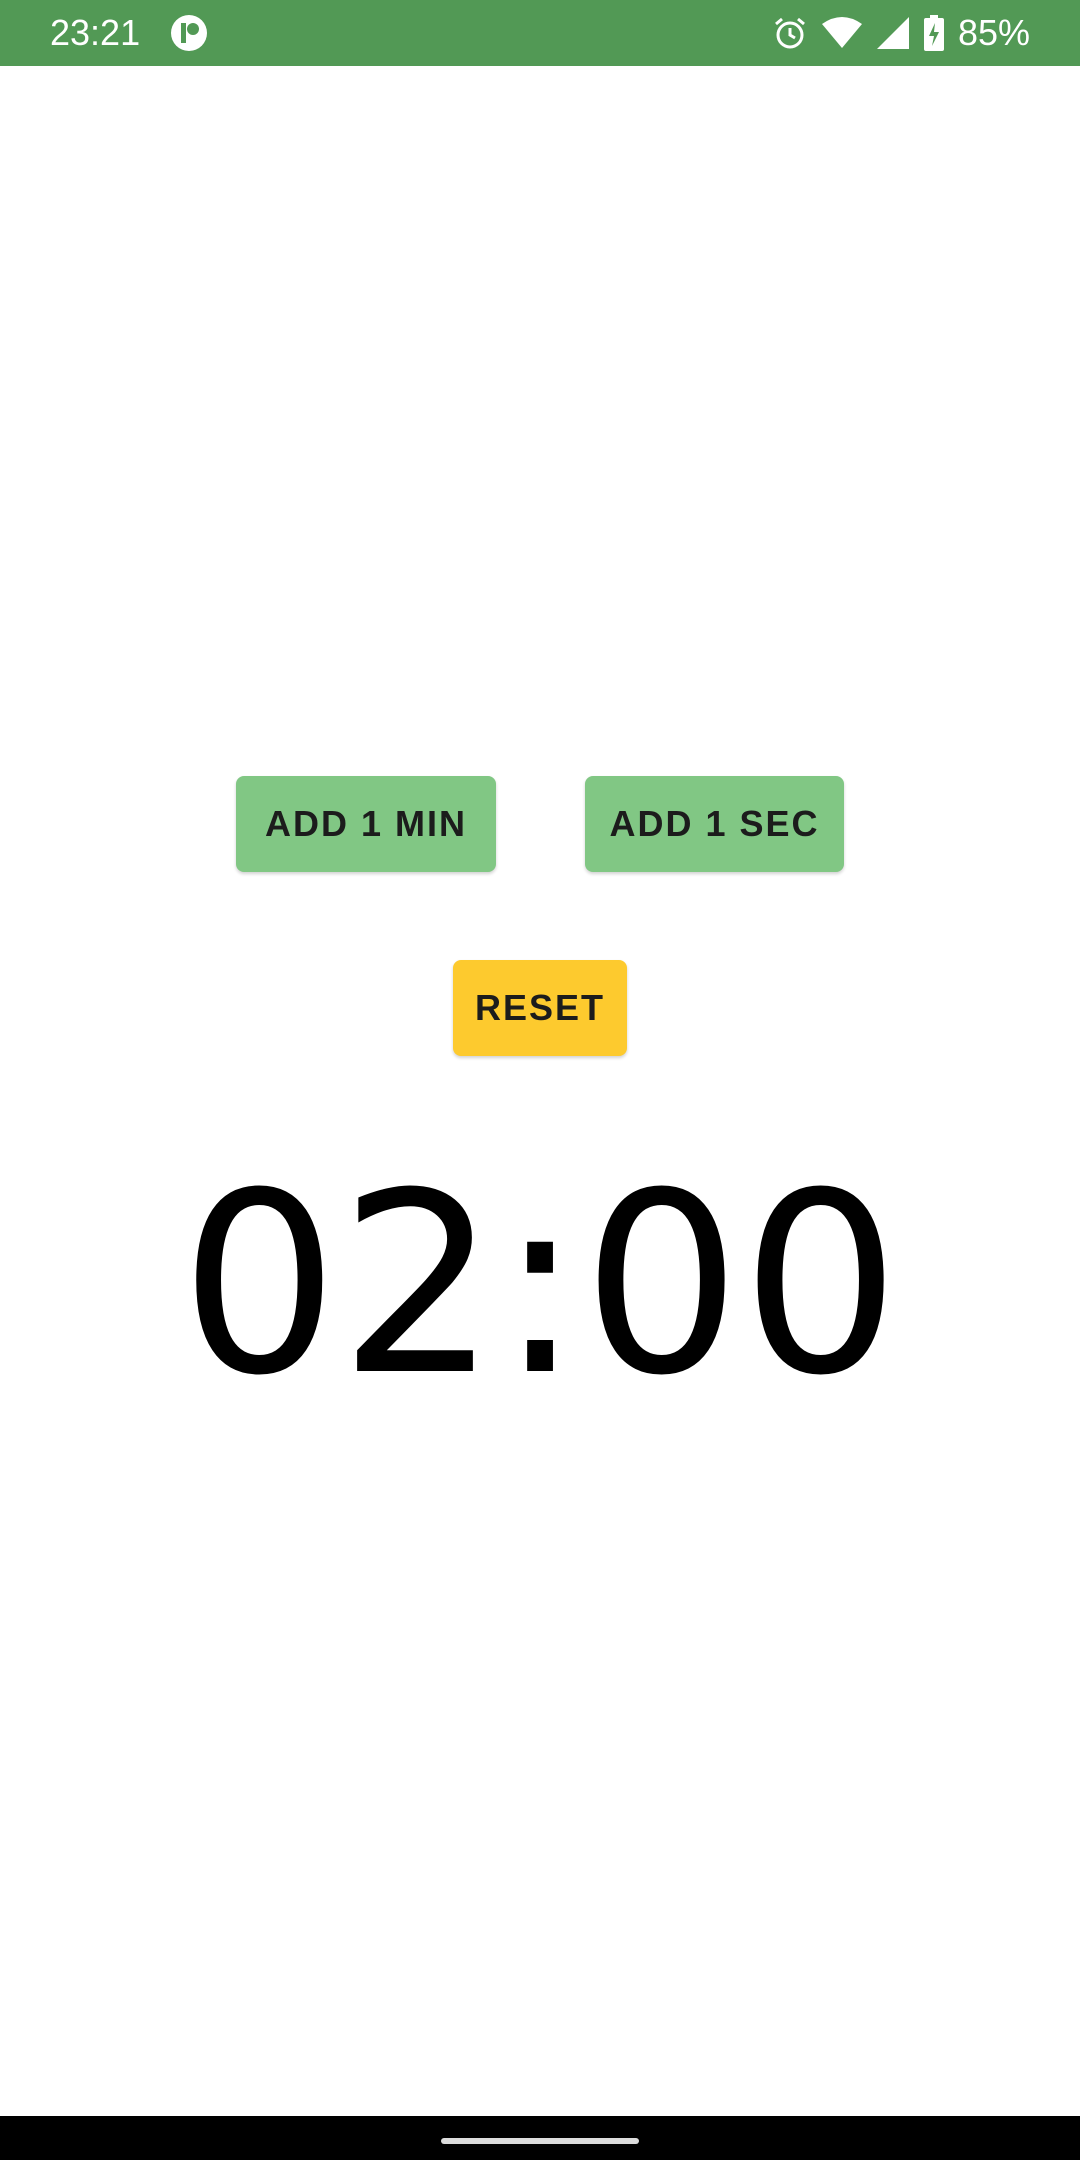  I want to click on status-icons: 85%, so click(901, 33).